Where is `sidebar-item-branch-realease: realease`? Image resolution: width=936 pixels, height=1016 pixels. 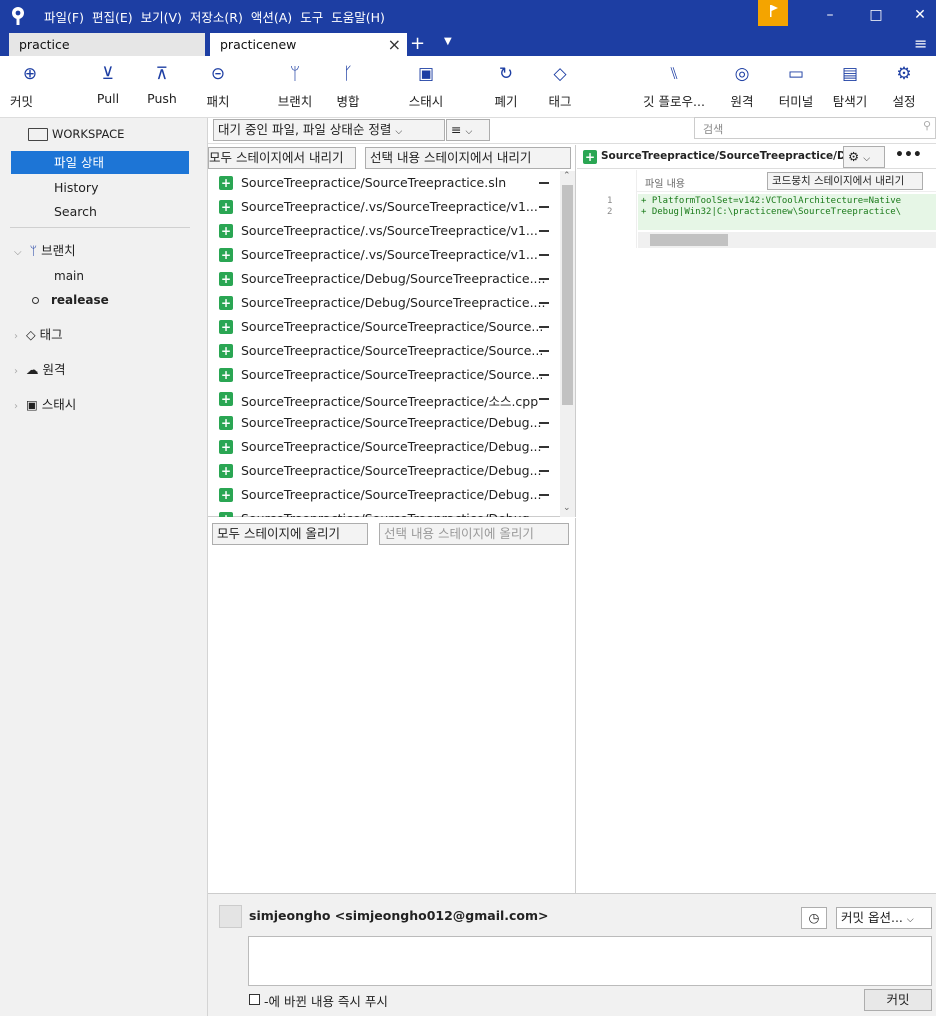
sidebar-item-branch-realease: realease is located at coordinates (70, 300).